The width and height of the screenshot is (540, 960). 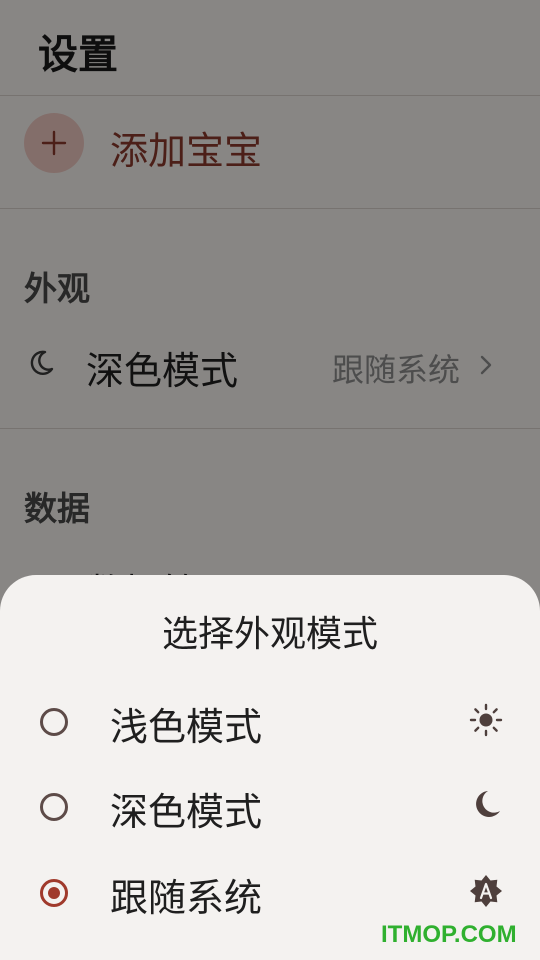 I want to click on radio-follow-system, so click(x=54, y=893).